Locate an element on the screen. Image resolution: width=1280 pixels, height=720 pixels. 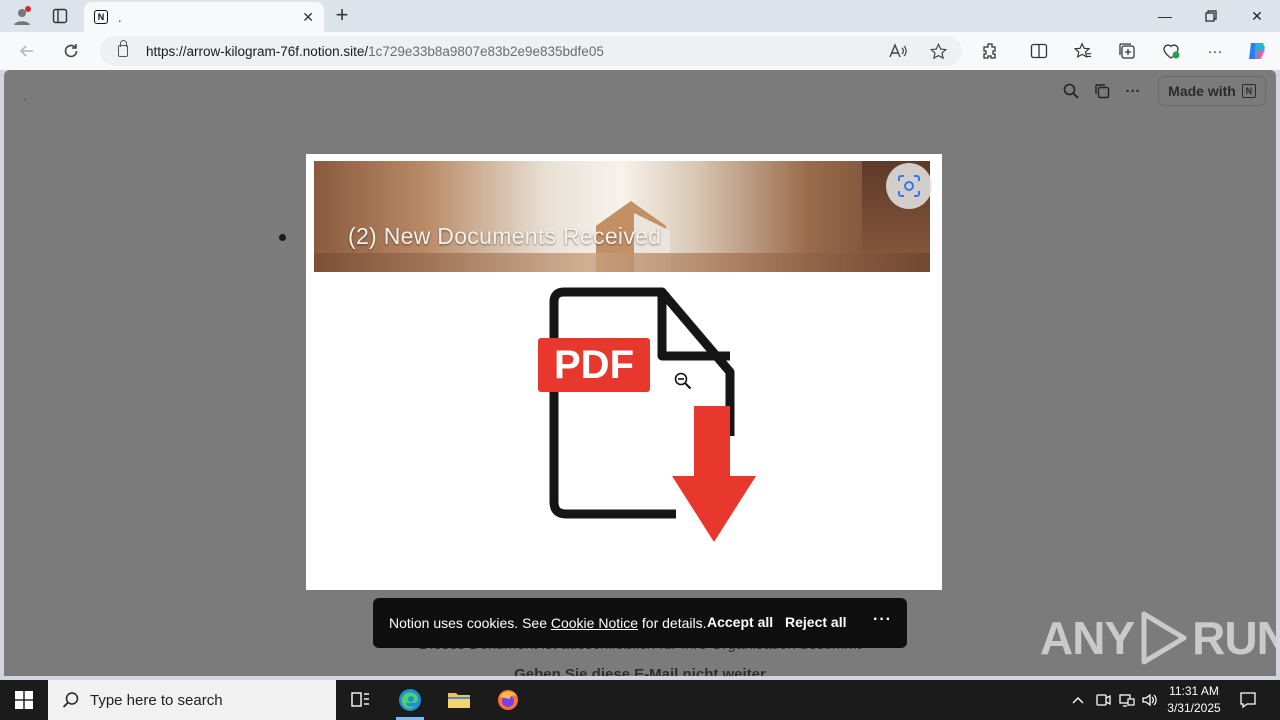
close-window-button: ✕ is located at coordinates (1257, 16).